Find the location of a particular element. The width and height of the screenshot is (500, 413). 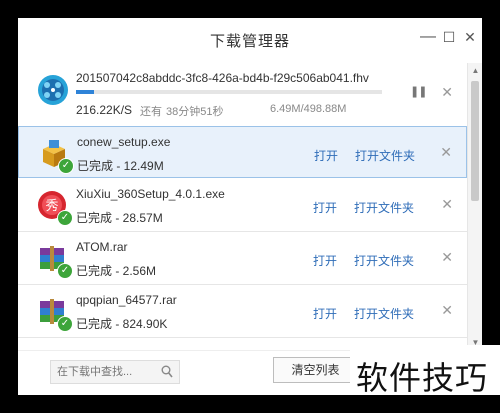

download-progress-bar is located at coordinates (229, 92).